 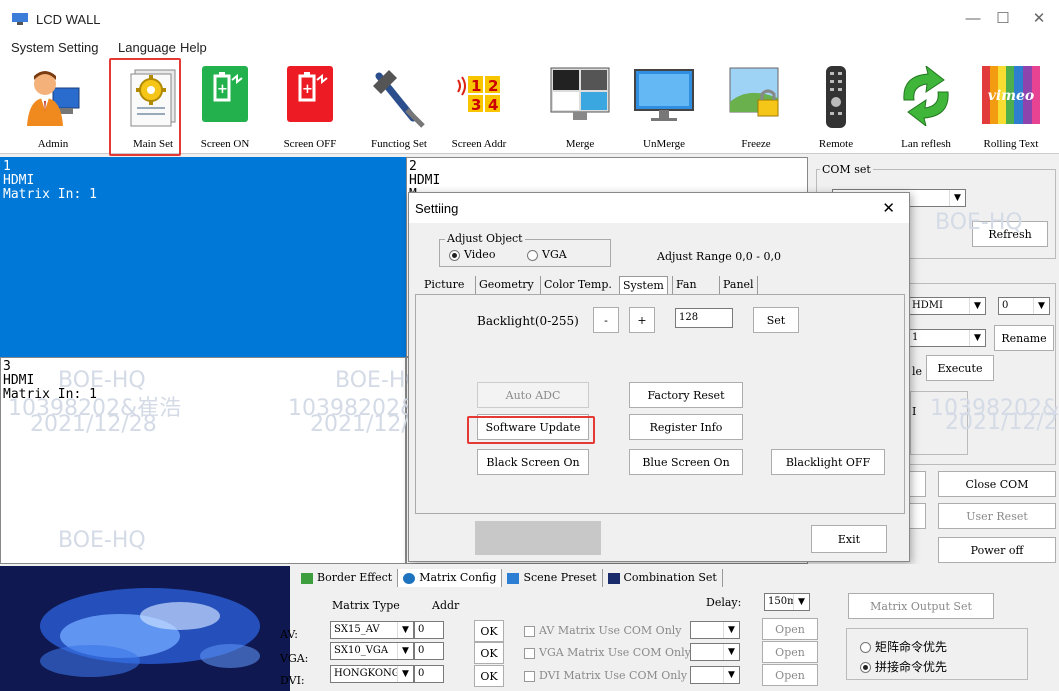 I want to click on video-radio: Video, so click(x=472, y=254).